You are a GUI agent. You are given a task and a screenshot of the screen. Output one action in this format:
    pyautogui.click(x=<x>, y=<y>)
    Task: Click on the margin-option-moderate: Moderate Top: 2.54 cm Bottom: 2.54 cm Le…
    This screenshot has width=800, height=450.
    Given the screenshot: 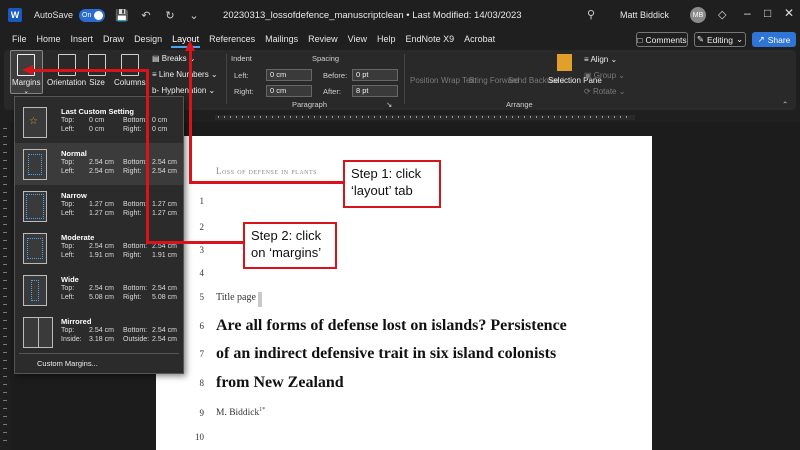 What is the action you would take?
    pyautogui.click(x=99, y=248)
    